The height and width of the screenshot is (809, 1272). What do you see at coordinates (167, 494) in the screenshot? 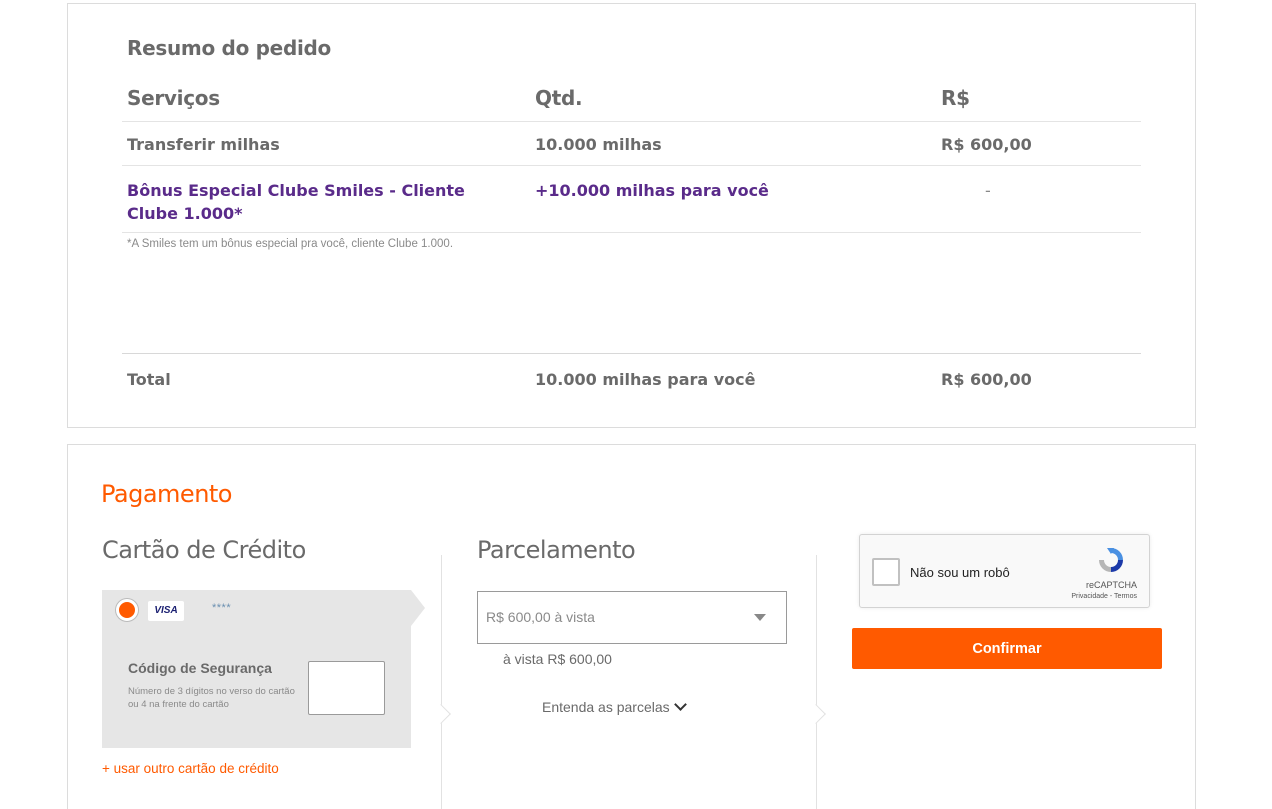
I see `payment-title: Pagamento` at bounding box center [167, 494].